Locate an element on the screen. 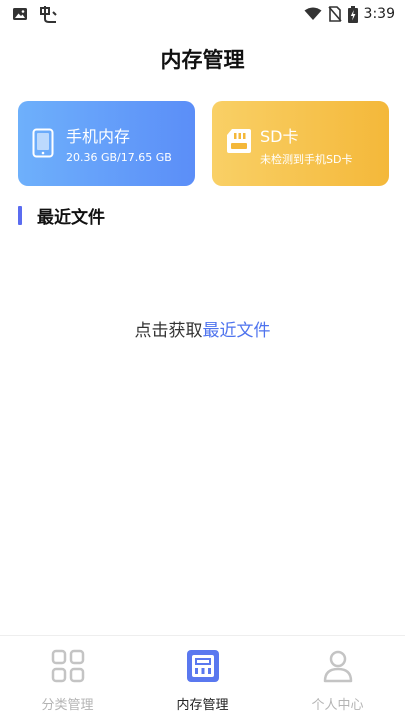 The image size is (405, 720). bottom-nav: 分类管理 内存管理 个人中心 is located at coordinates (202, 677).